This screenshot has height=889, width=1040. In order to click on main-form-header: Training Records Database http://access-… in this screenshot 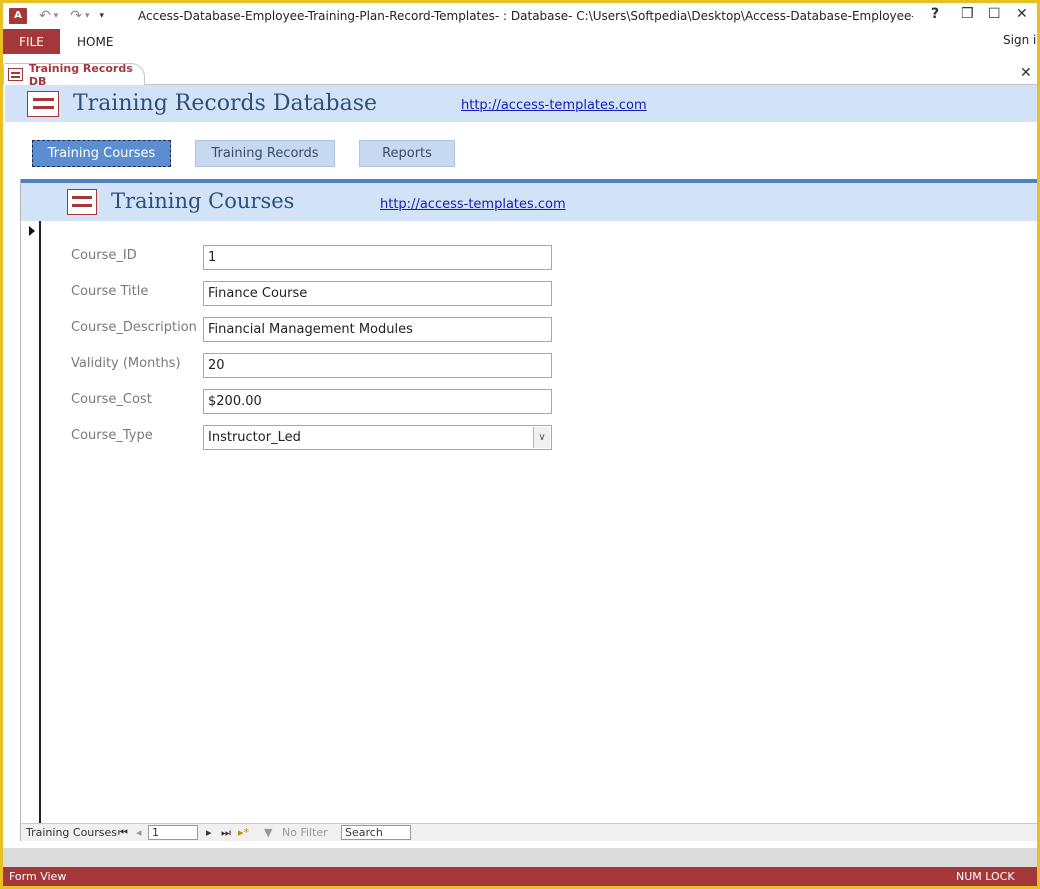, I will do `click(521, 103)`.